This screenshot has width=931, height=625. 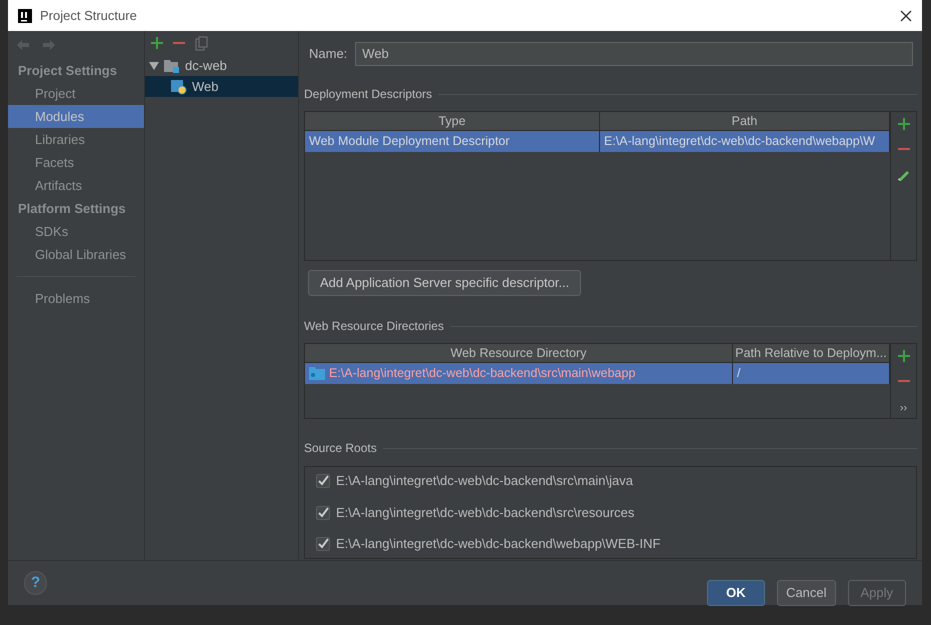 What do you see at coordinates (201, 43) in the screenshot?
I see `copy-icon` at bounding box center [201, 43].